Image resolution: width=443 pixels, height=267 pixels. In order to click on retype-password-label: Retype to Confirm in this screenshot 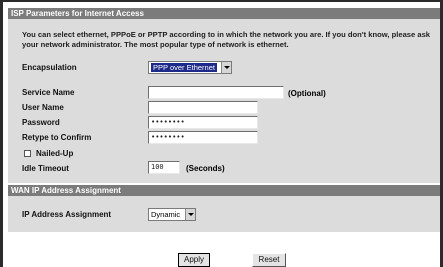, I will do `click(57, 137)`.